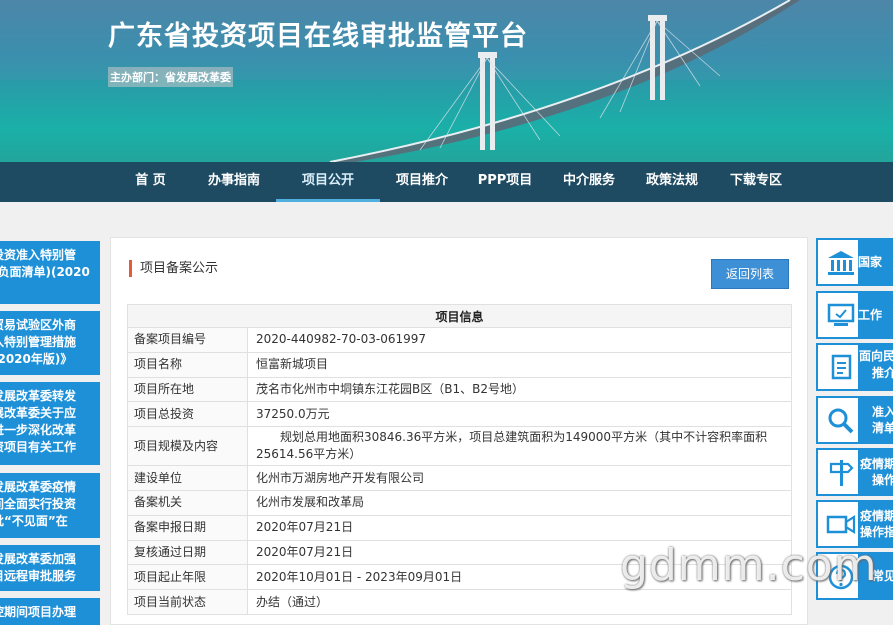 The width and height of the screenshot is (893, 625). Describe the element at coordinates (519, 602) in the screenshot. I see `row-value: 办结（通过）` at that location.